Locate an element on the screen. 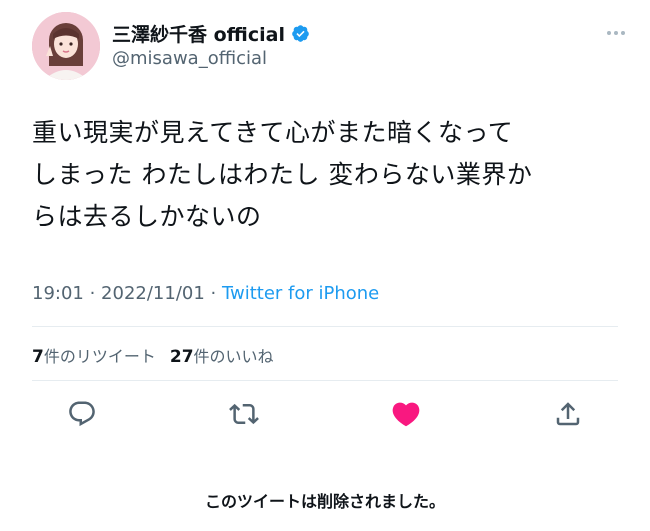 Image resolution: width=650 pixels, height=531 pixels. avatar-photo is located at coordinates (66, 46).